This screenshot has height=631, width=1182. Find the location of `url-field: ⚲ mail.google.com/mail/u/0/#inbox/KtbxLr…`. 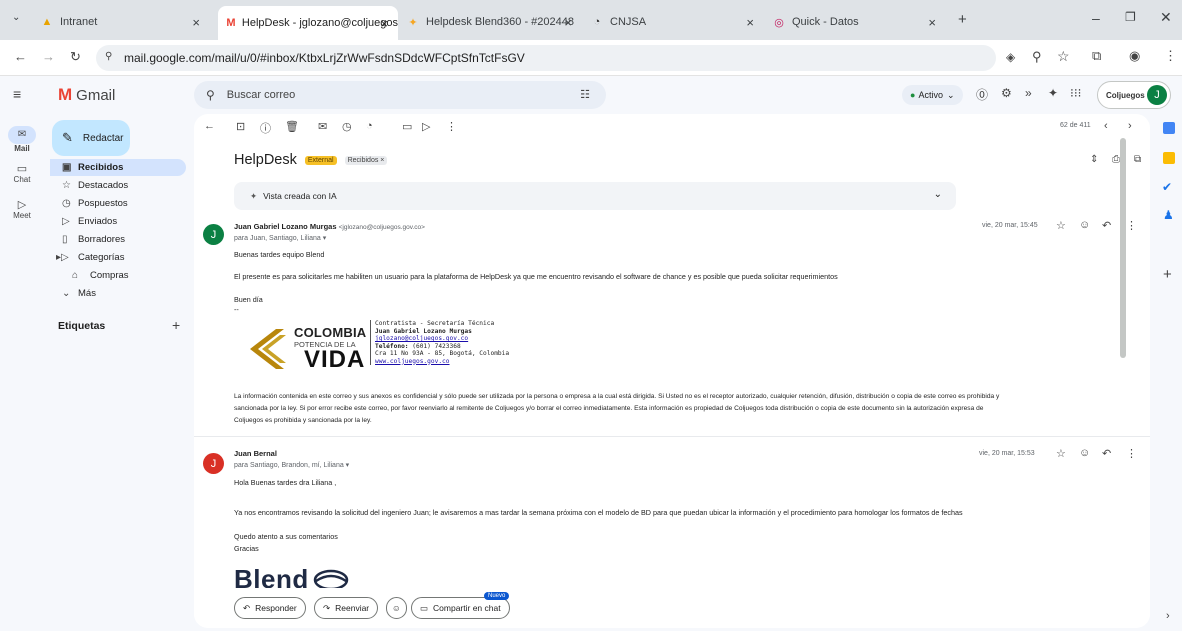

url-field: ⚲ mail.google.com/mail/u/0/#inbox/KtbxLr… is located at coordinates (546, 58).